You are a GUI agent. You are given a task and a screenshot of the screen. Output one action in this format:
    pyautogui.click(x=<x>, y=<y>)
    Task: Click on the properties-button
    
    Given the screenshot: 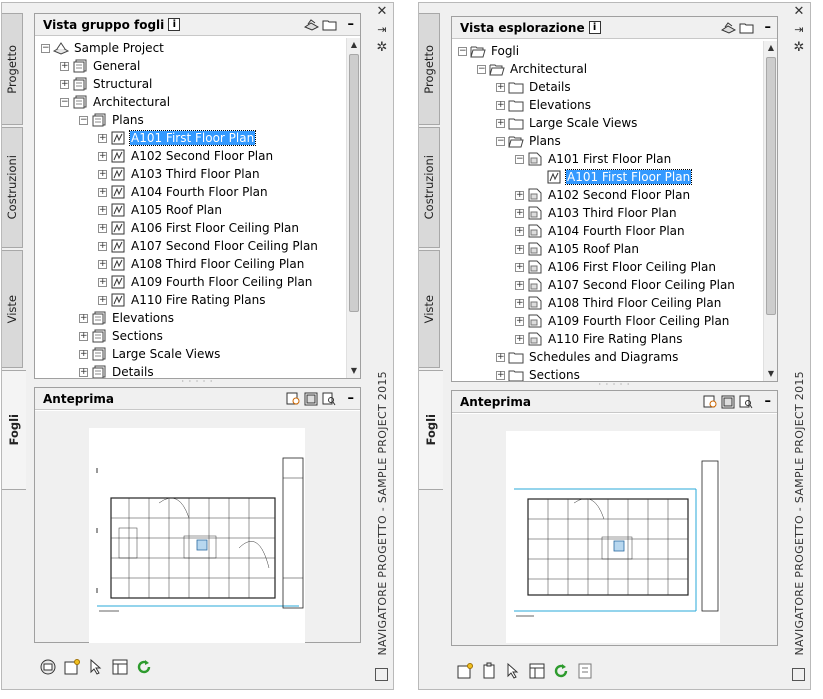 What is the action you would take?
    pyautogui.click(x=120, y=667)
    